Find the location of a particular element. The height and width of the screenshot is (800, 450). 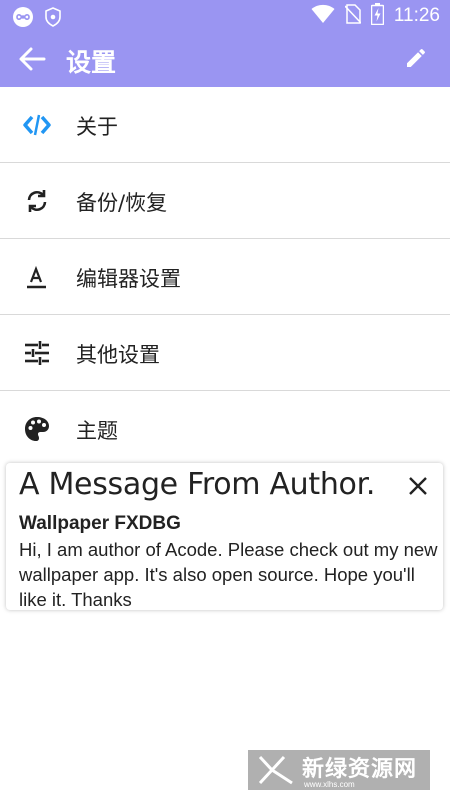

menu-item-theme: 主题 is located at coordinates (225, 428).